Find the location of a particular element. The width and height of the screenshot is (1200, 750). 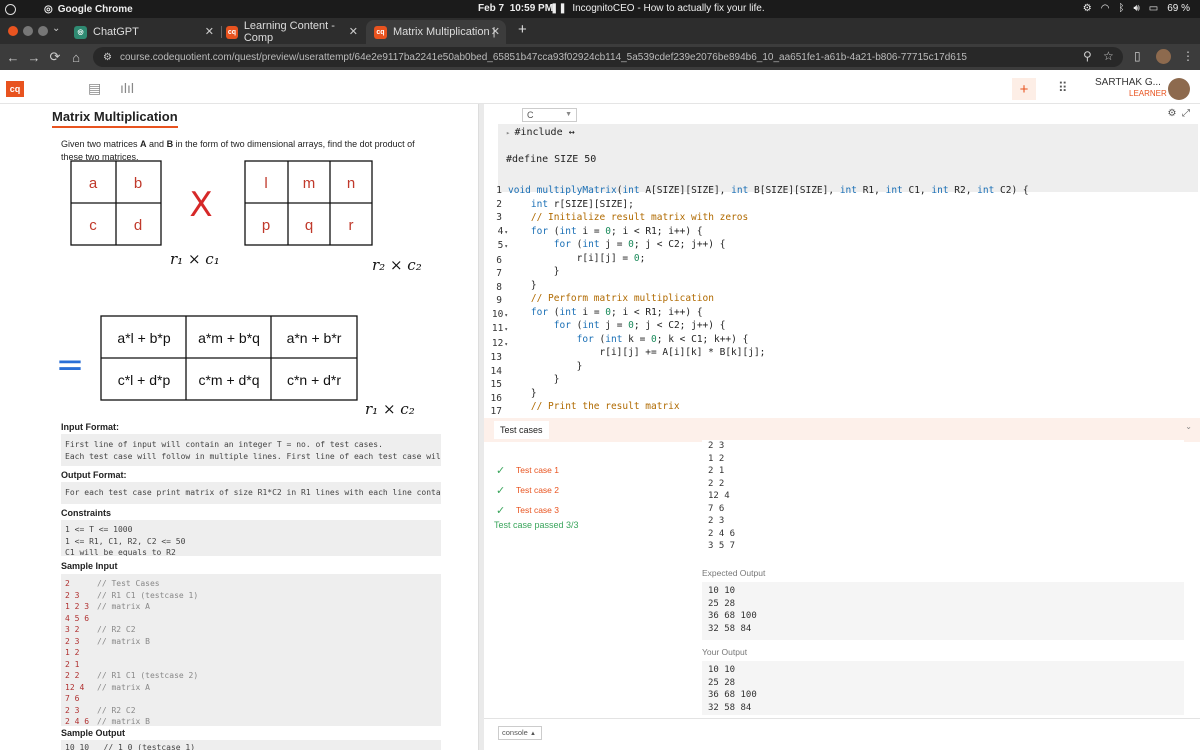

system-tray: ⚙ ◠ ᛒ 🔊︎ ▭ 69 % is located at coordinates (1136, 8).